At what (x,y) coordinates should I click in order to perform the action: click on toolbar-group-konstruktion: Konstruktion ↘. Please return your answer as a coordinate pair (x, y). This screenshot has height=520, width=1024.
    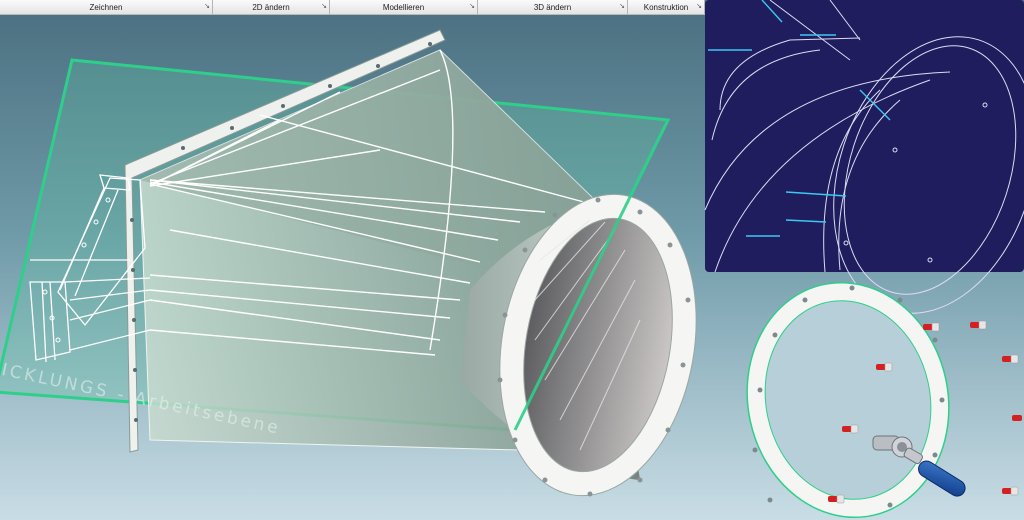
    Looking at the image, I should click on (666, 7).